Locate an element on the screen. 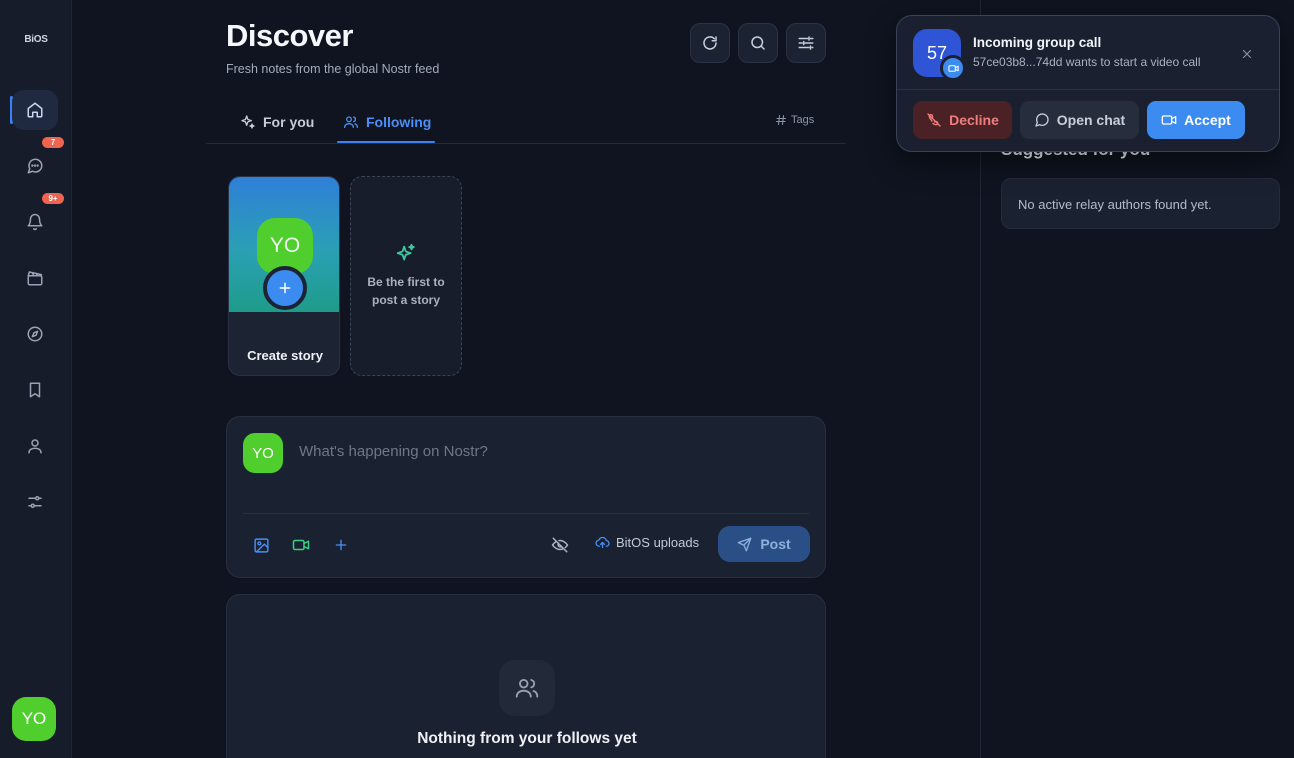  search-icon is located at coordinates (758, 43).